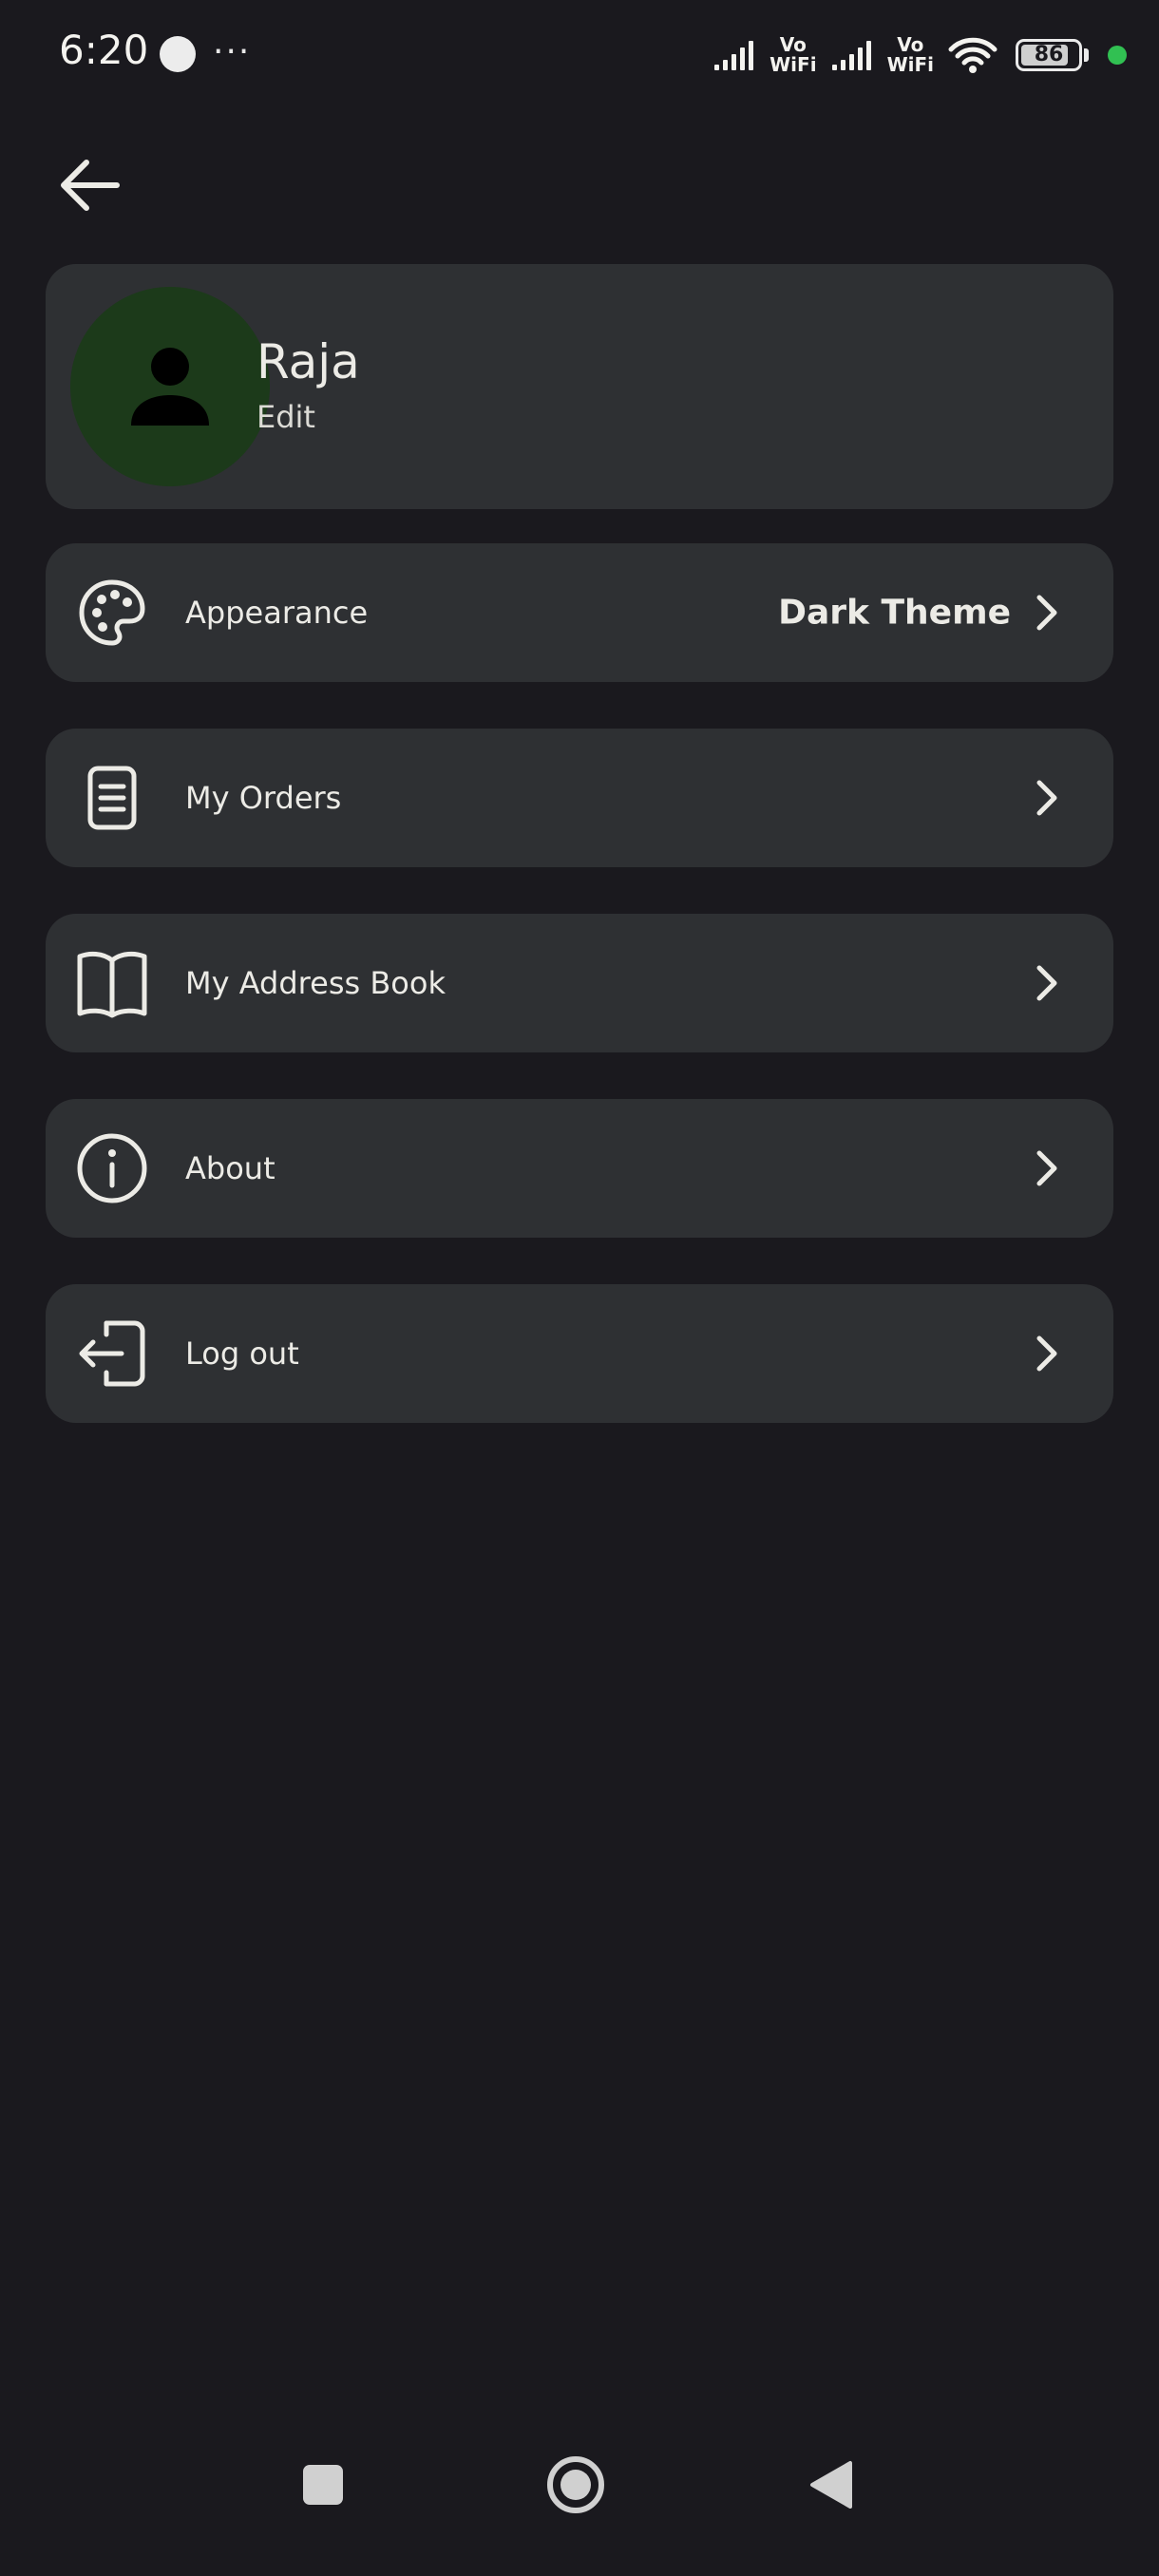 Image resolution: width=1159 pixels, height=2576 pixels. What do you see at coordinates (230, 1168) in the screenshot?
I see `menu-item-label: About` at bounding box center [230, 1168].